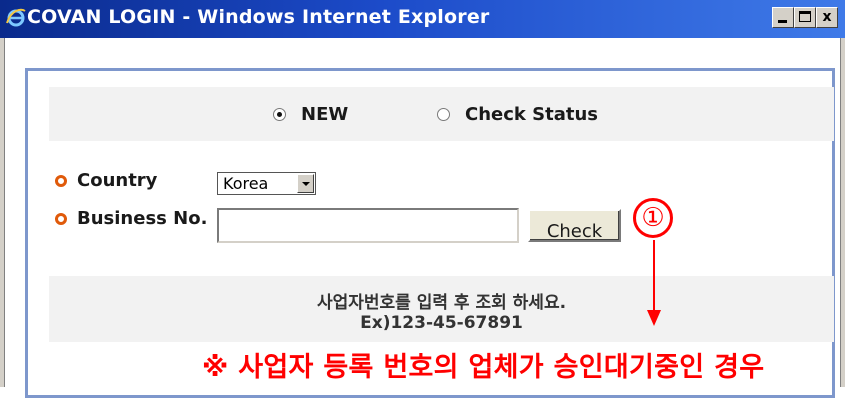 Image resolution: width=845 pixels, height=398 pixels. I want to click on info-instruction: 사업자번호를 입력 후 조회 하세요., so click(441, 303).